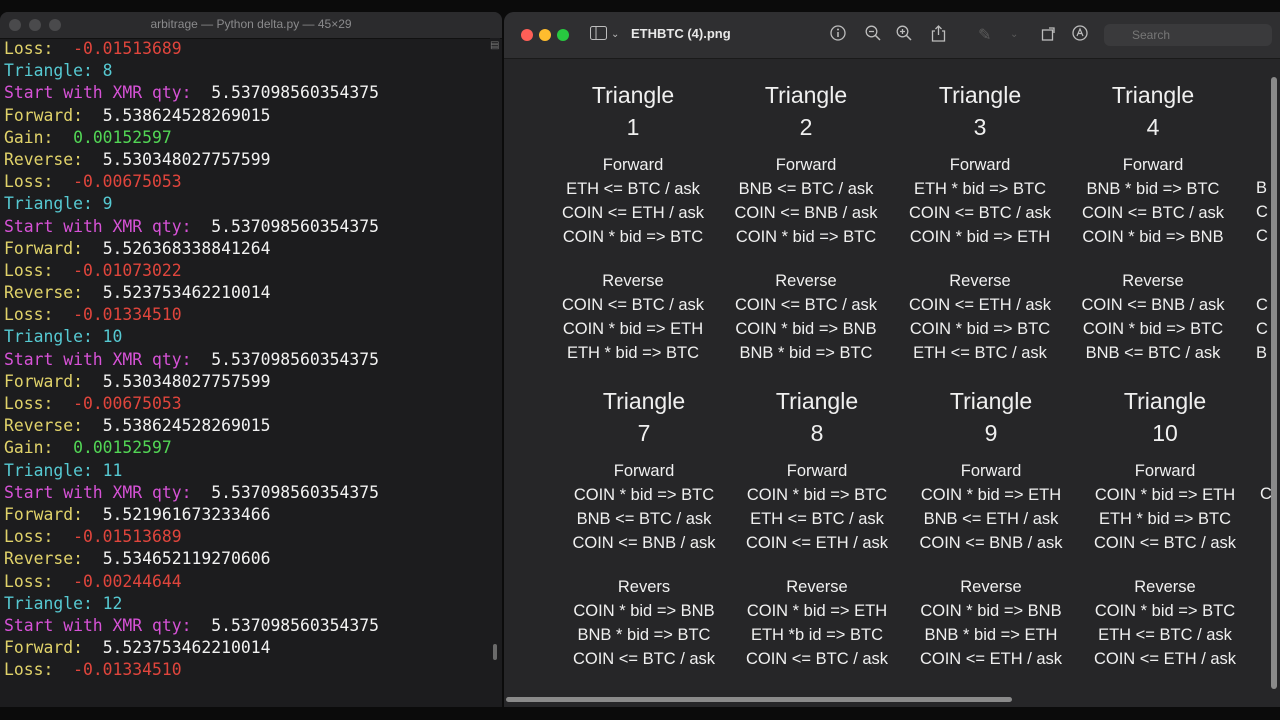 The width and height of the screenshot is (1280, 720). I want to click on preview-toolbar: ⌄ ETHBTC (4).png ✎ ⌄ ⚲, so click(892, 35).